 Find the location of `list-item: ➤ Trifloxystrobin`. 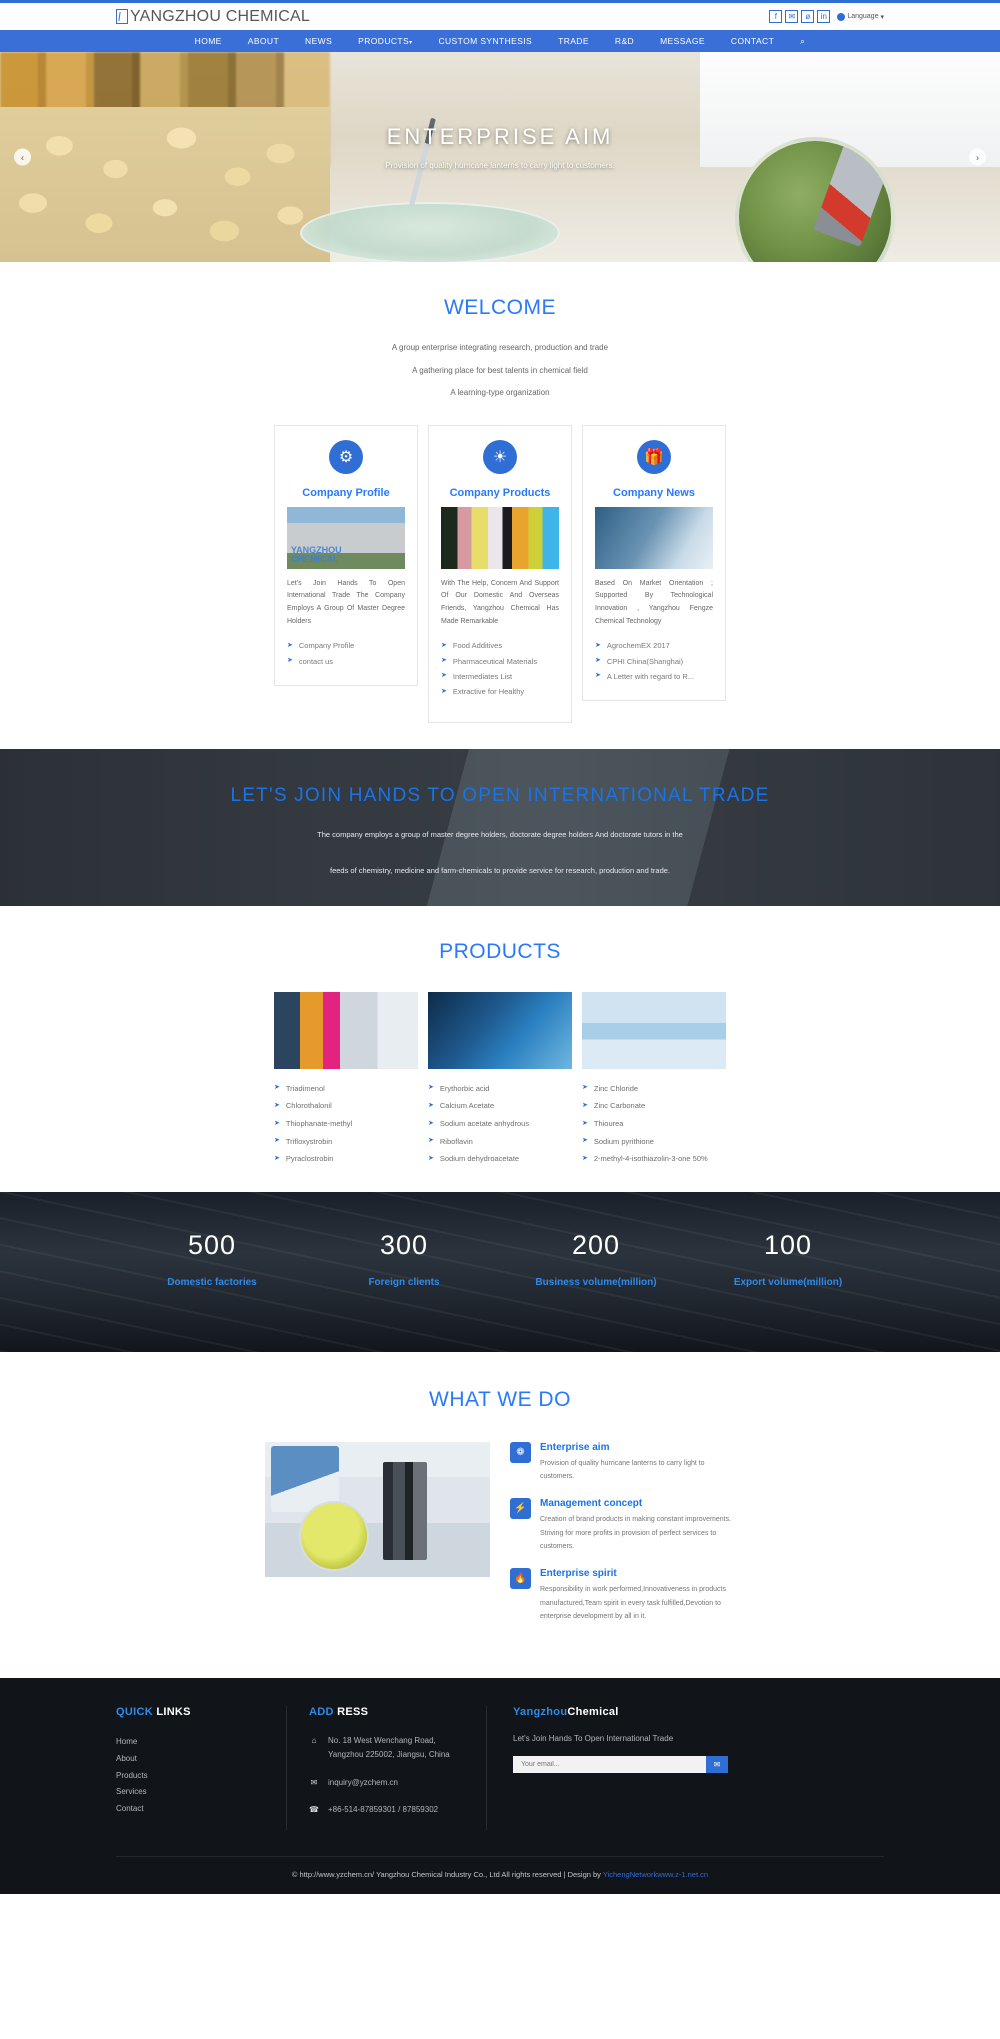

list-item: ➤ Trifloxystrobin is located at coordinates (346, 1142).